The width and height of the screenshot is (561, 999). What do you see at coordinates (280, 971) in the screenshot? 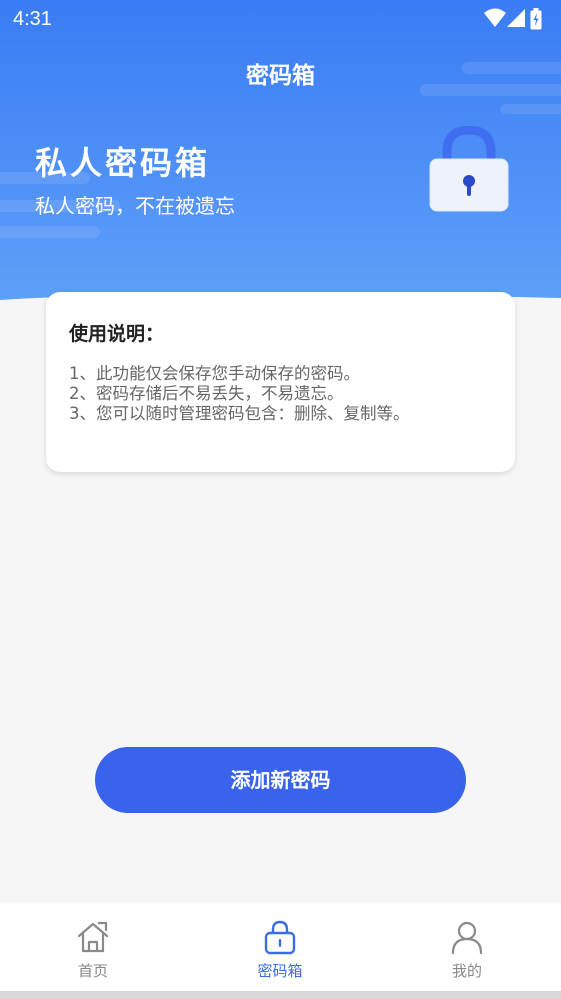
I see `nav-label-password-box: 密码箱` at bounding box center [280, 971].